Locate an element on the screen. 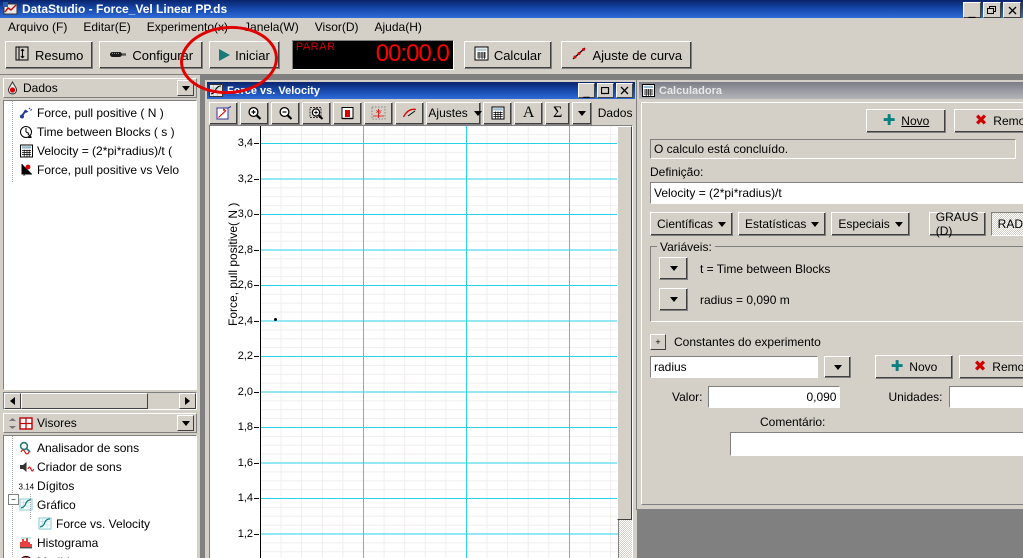  dados-panel-header: Dados is located at coordinates (100, 88).